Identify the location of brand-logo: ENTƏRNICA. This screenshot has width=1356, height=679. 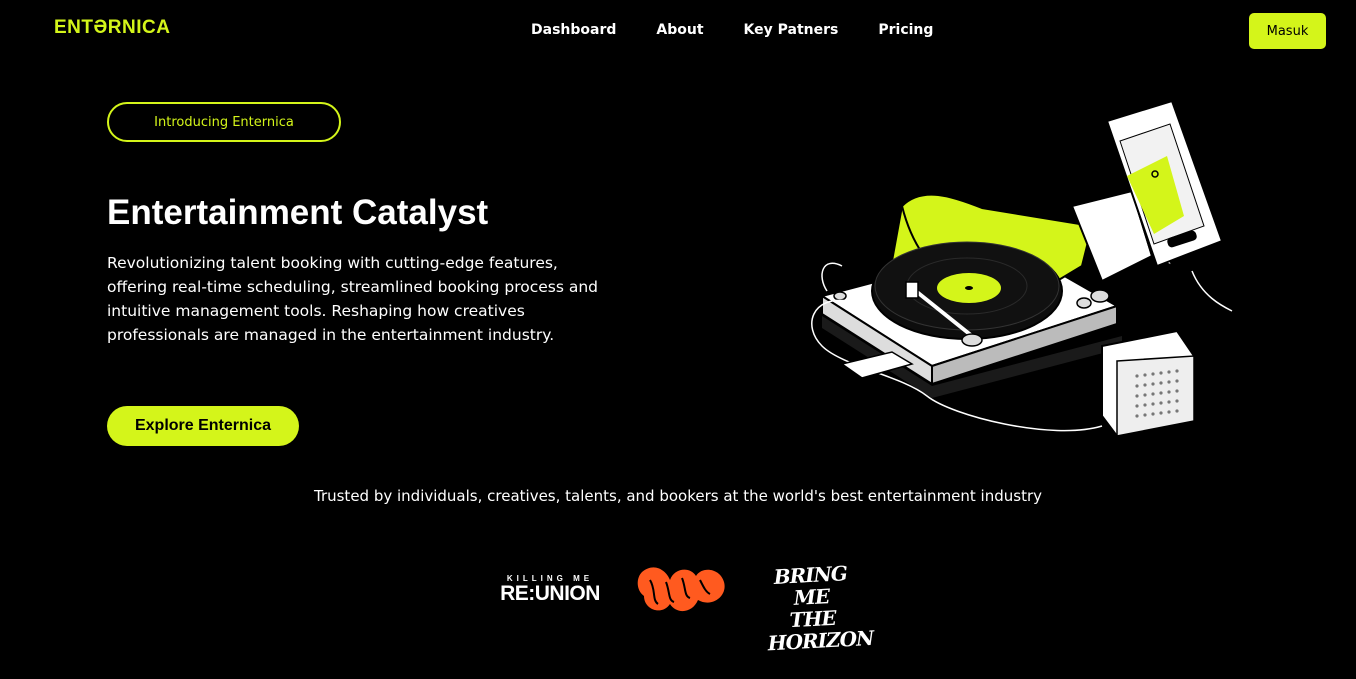
(112, 28).